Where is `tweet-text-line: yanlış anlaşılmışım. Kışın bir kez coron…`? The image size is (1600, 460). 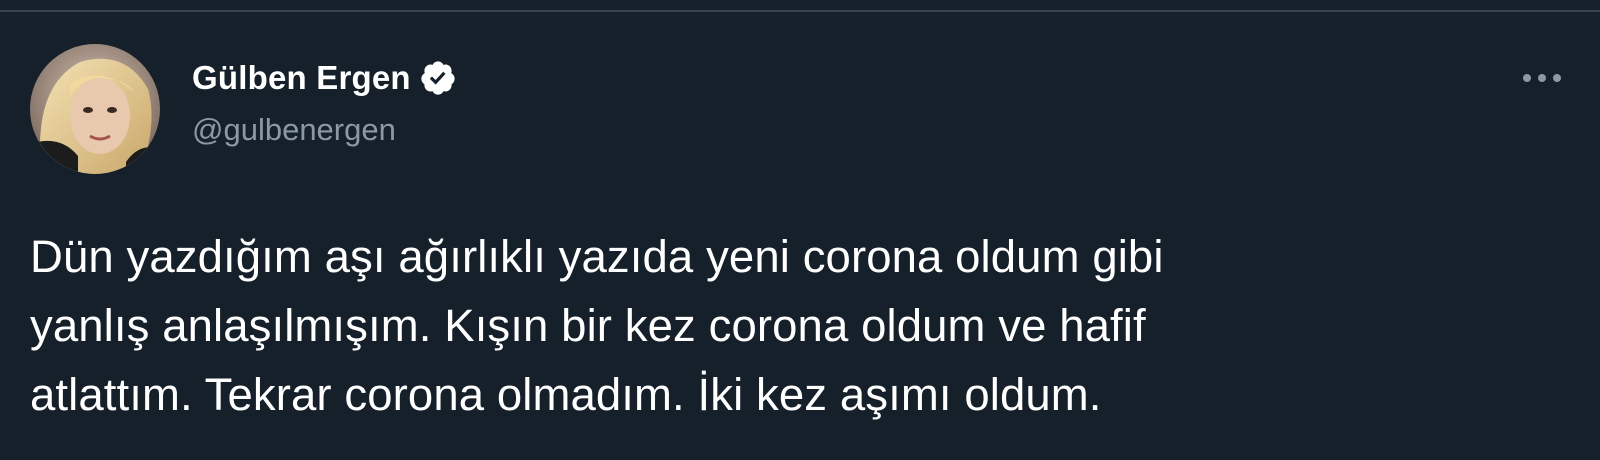 tweet-text-line: yanlış anlaşılmışım. Kışın bir kez coron… is located at coordinates (588, 325).